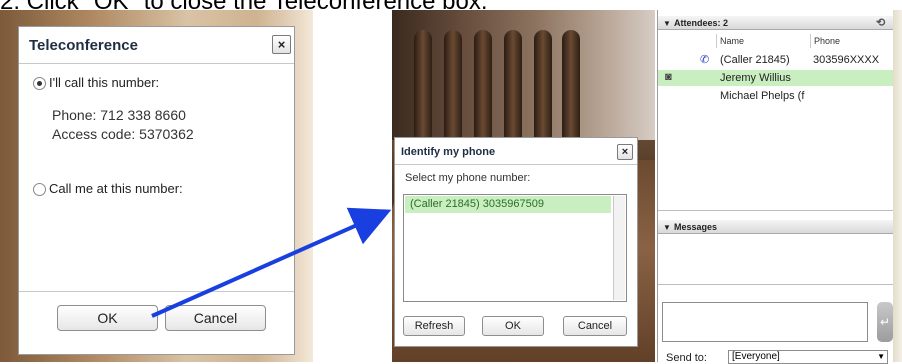  I want to click on arrow-line, so click(271, 262).